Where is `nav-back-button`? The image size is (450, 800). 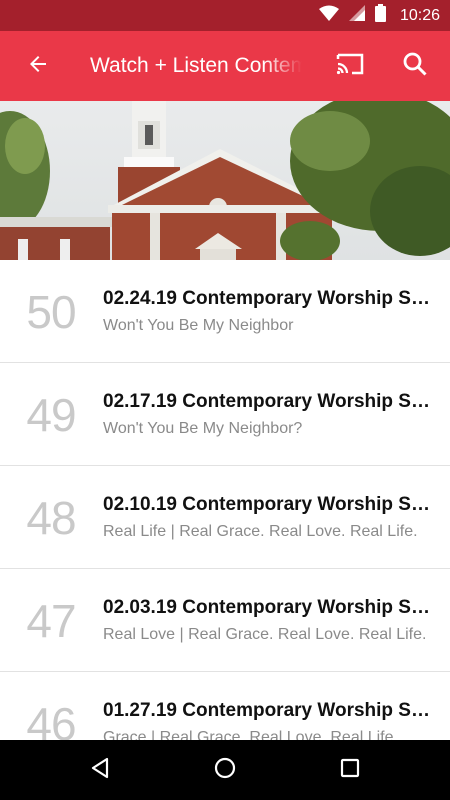
nav-back-button is located at coordinates (100, 770).